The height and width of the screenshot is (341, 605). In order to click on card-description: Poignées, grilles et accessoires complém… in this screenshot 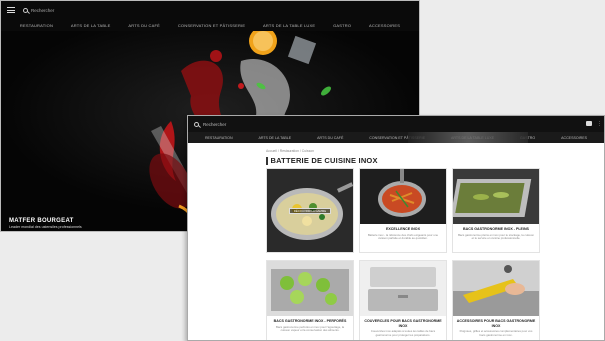, I will do `click(496, 333)`.